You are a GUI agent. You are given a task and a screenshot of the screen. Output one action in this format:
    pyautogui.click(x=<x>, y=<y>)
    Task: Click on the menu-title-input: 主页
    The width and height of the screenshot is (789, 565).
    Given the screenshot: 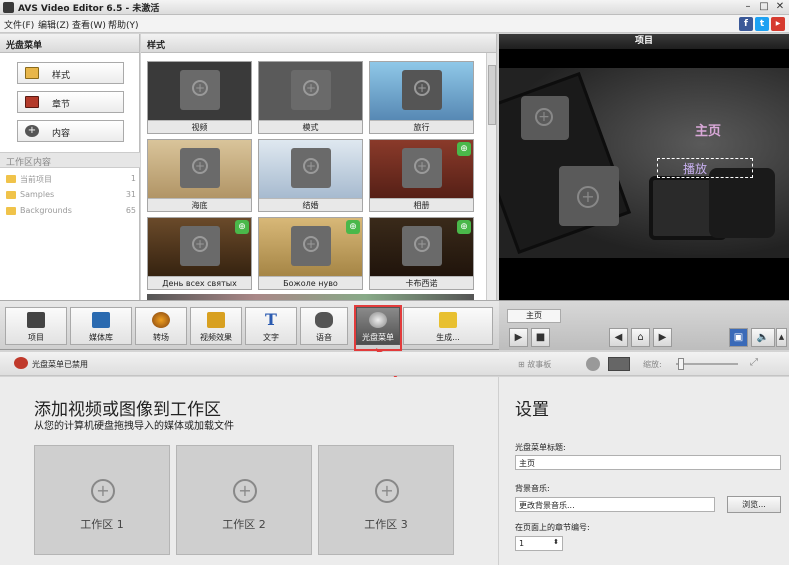 What is the action you would take?
    pyautogui.click(x=648, y=462)
    